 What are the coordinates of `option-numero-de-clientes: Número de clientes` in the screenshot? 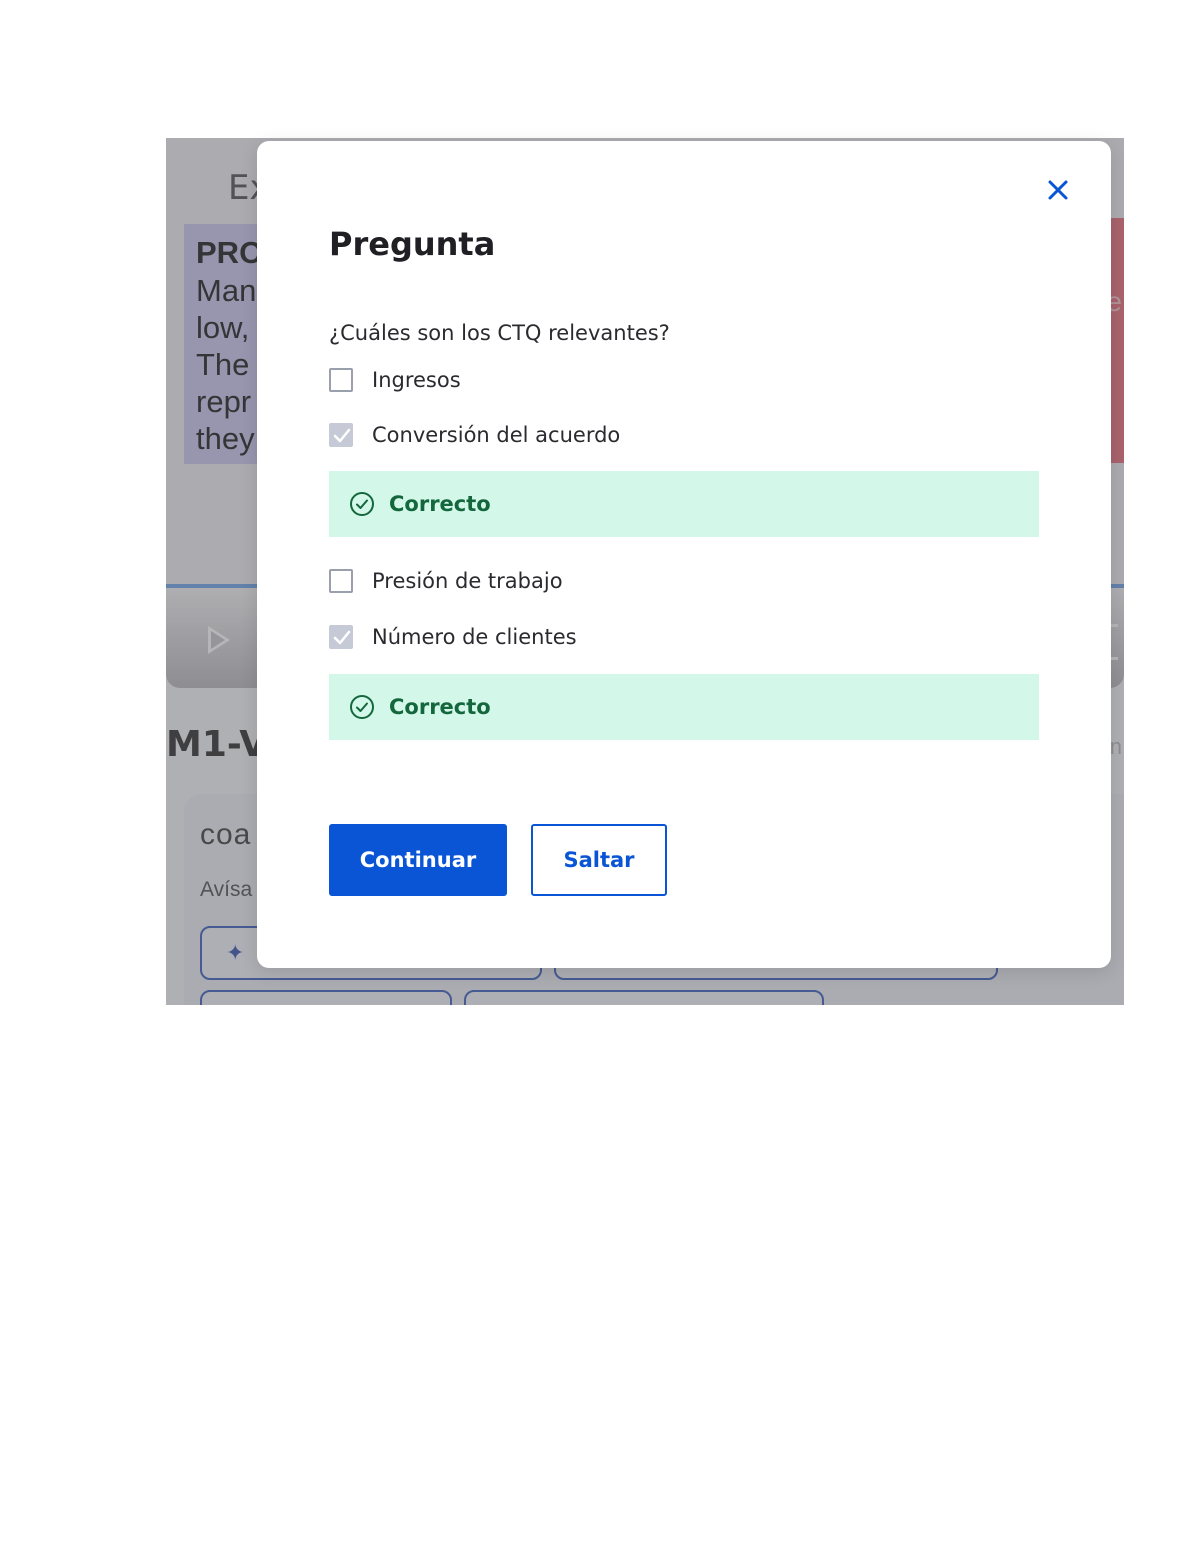 It's located at (453, 637).